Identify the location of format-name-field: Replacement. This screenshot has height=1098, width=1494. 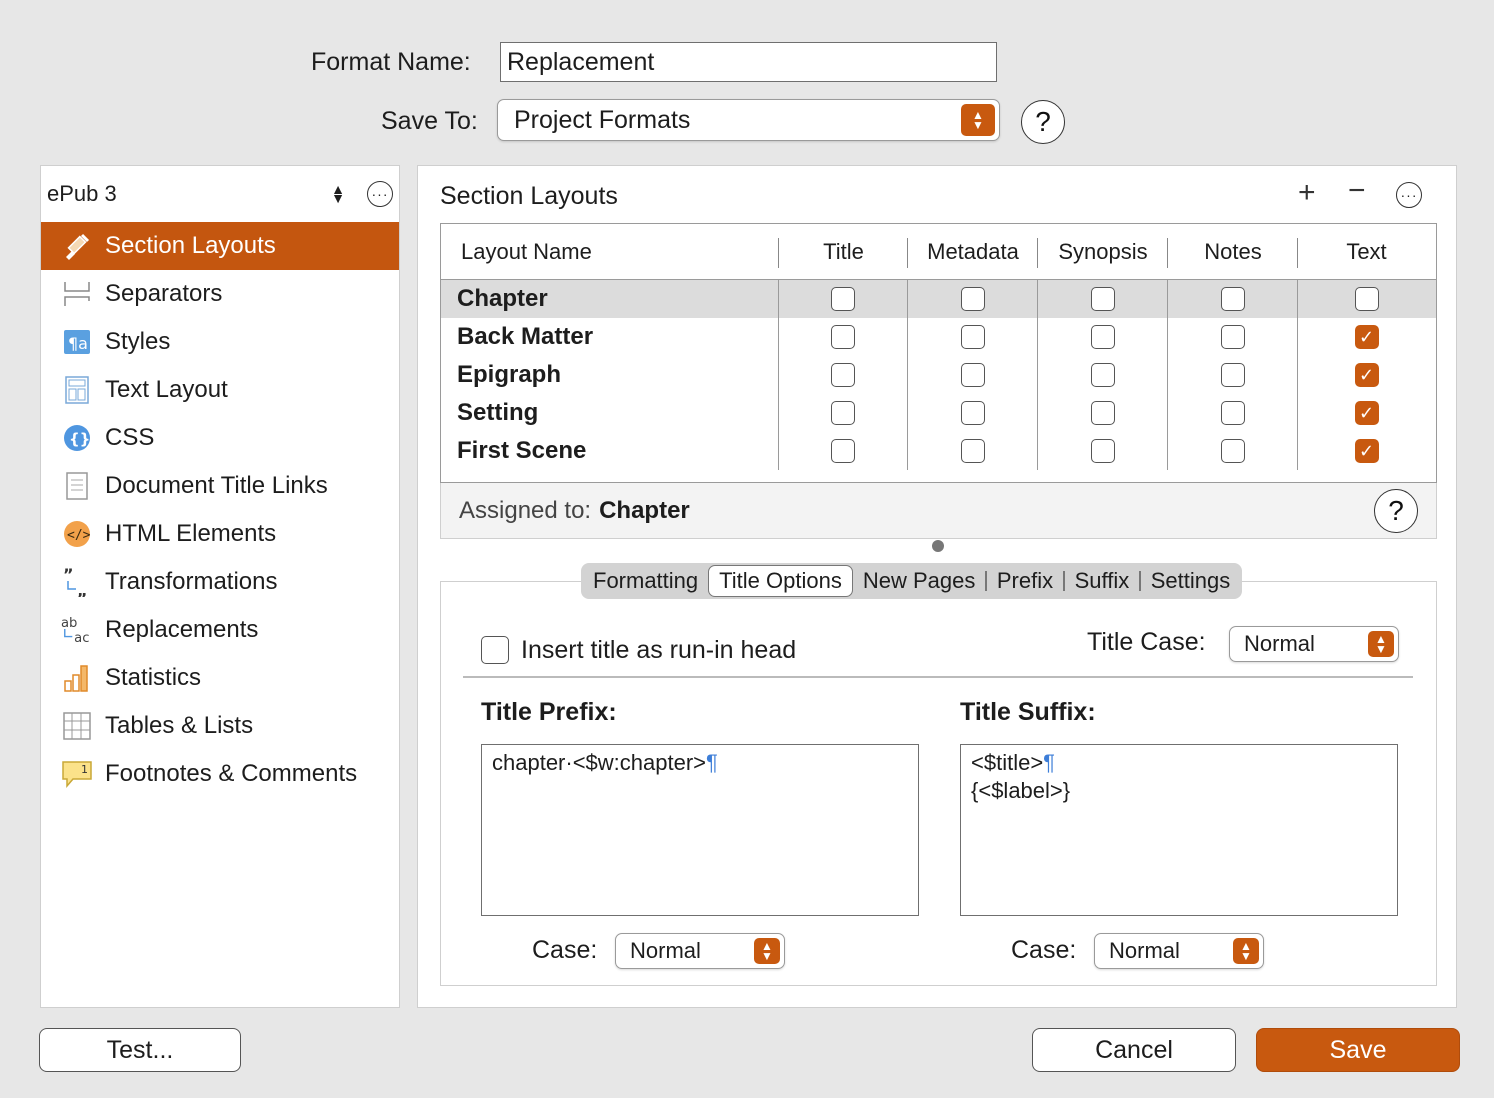
(748, 62).